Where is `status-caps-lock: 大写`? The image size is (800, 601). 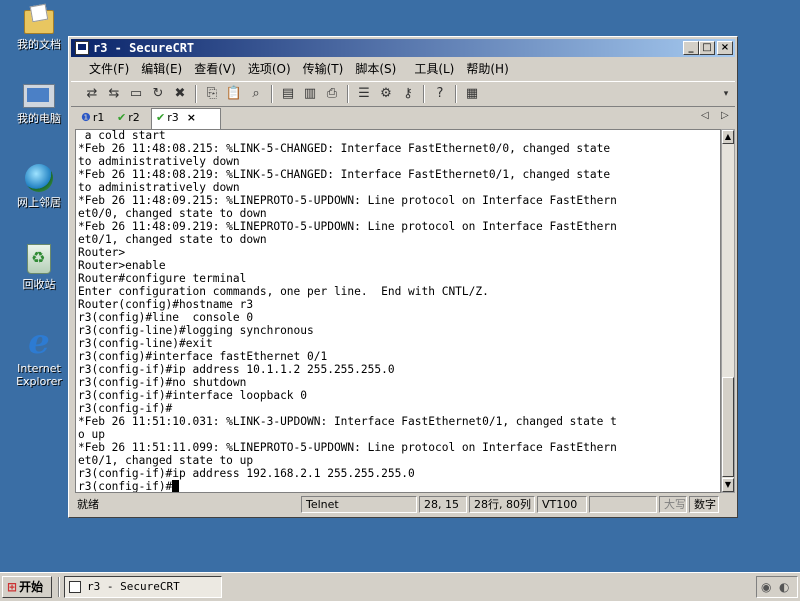 status-caps-lock: 大写 is located at coordinates (673, 504).